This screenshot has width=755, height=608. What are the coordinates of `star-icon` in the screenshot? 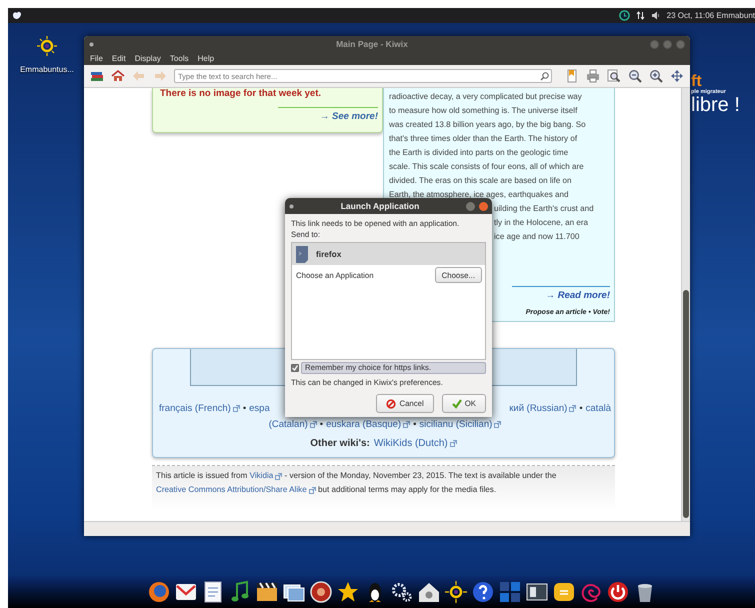 It's located at (348, 592).